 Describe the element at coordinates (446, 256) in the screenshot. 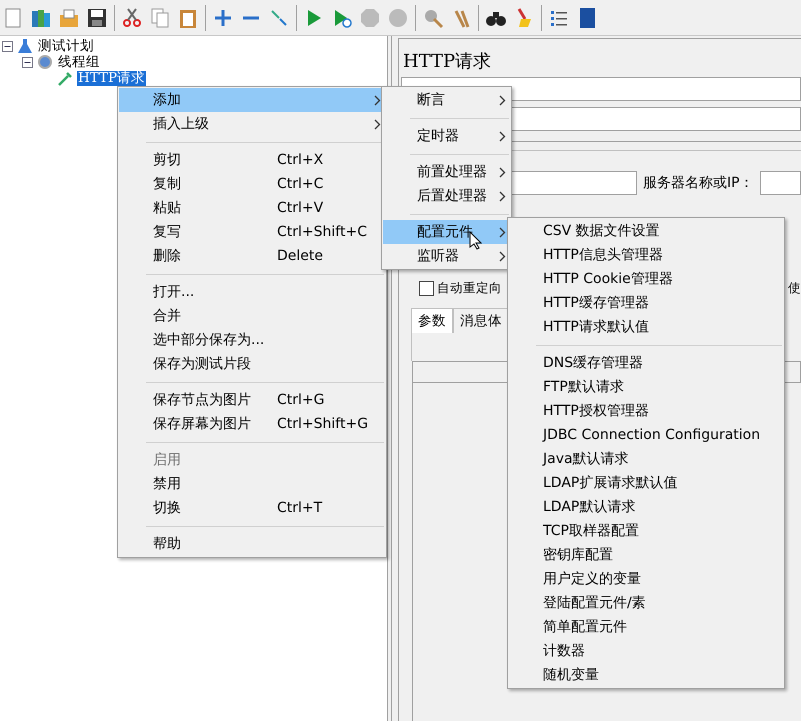

I see `menu-item: 监听器` at that location.